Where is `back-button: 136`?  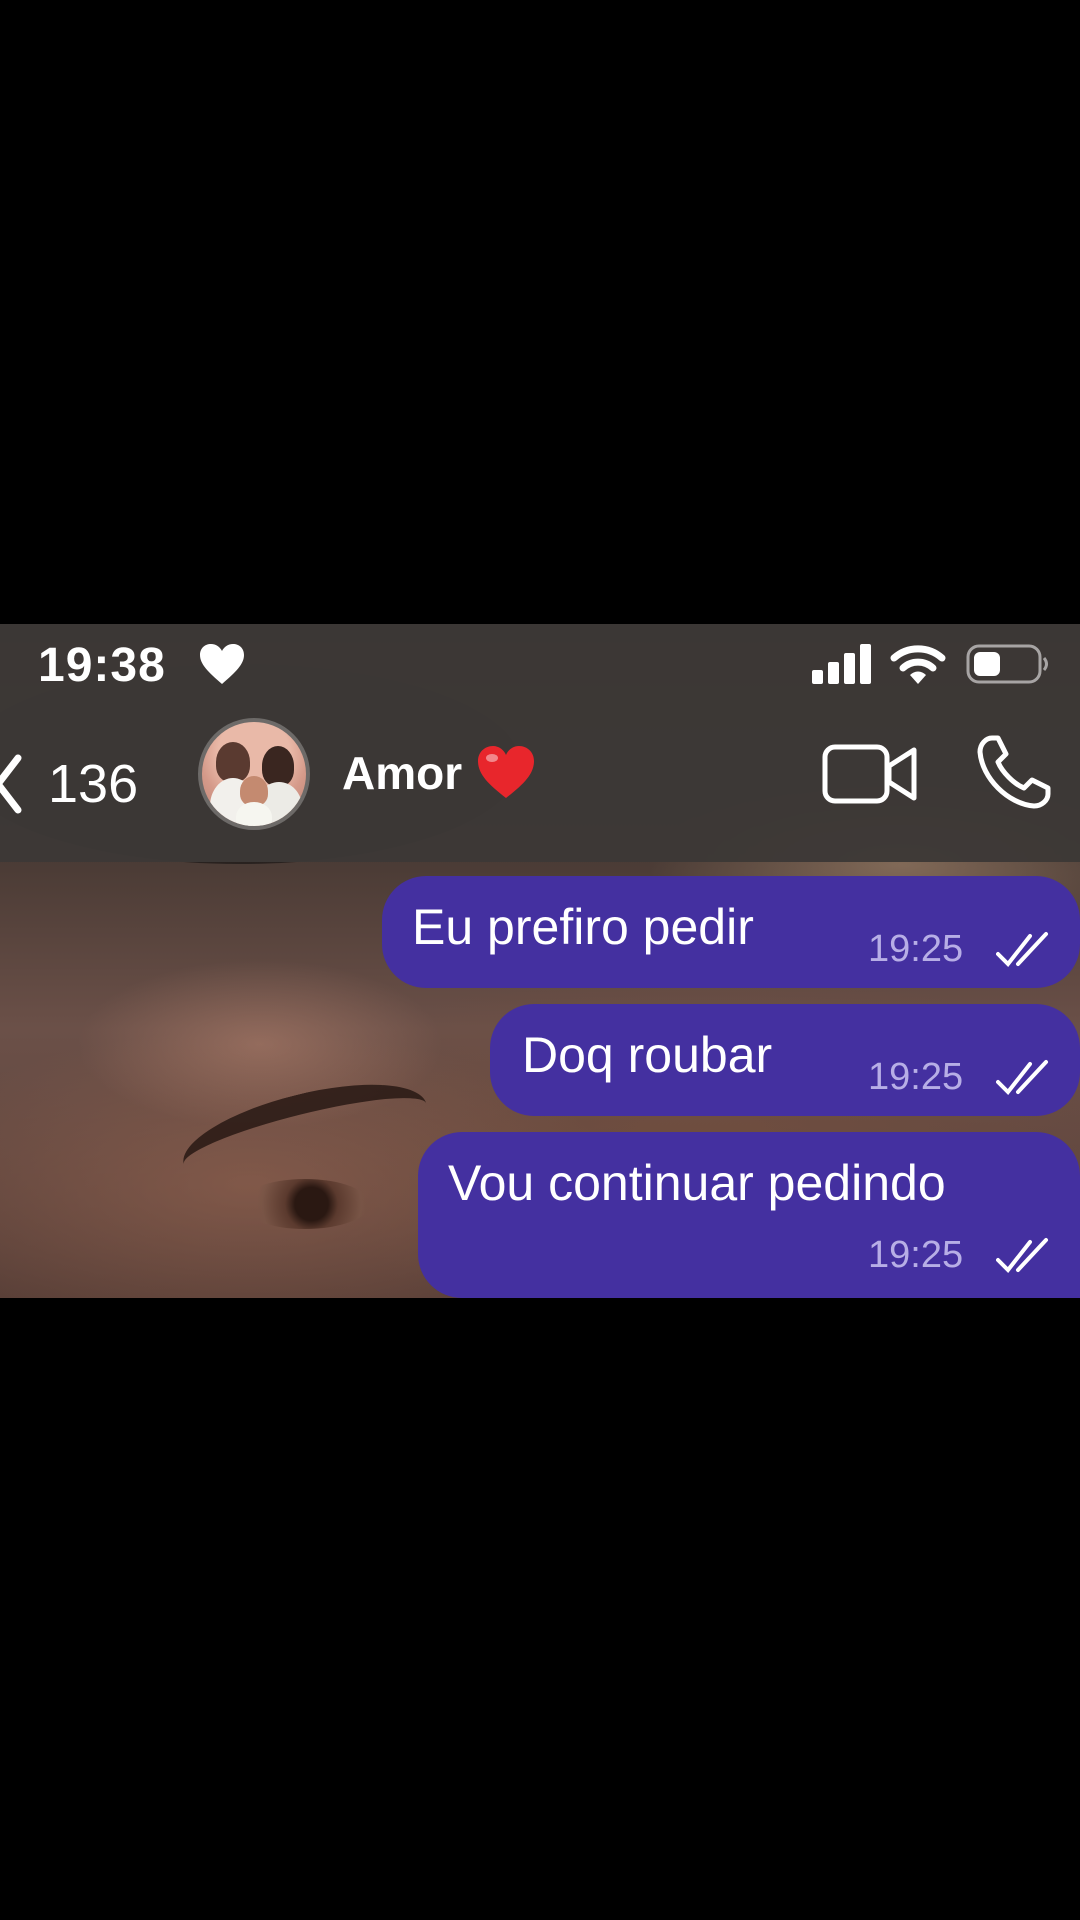
back-button: 136 is located at coordinates (85, 784).